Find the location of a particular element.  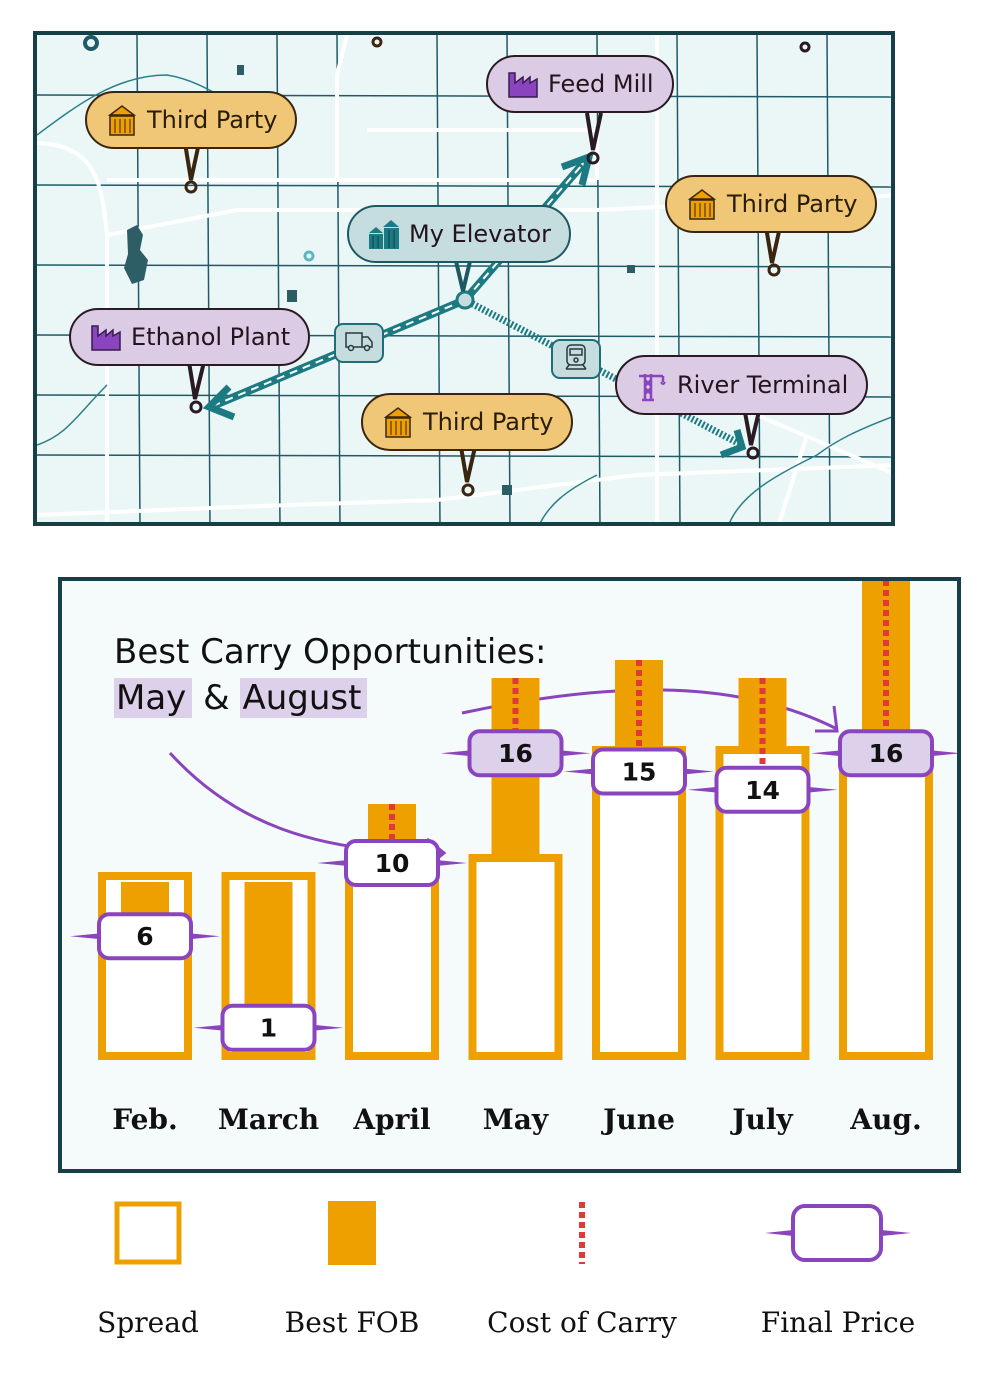

callout-label: My Elevator is located at coordinates (480, 234).